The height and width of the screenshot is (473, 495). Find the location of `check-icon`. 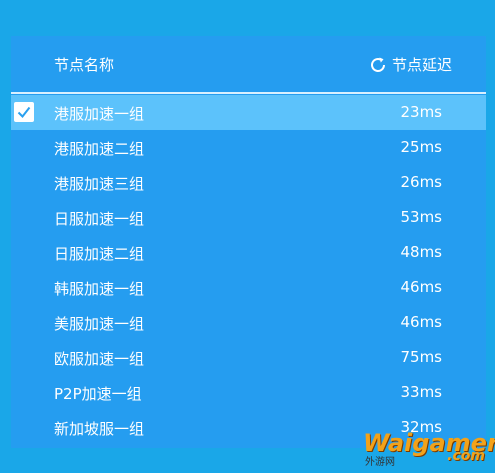

check-icon is located at coordinates (24, 112).